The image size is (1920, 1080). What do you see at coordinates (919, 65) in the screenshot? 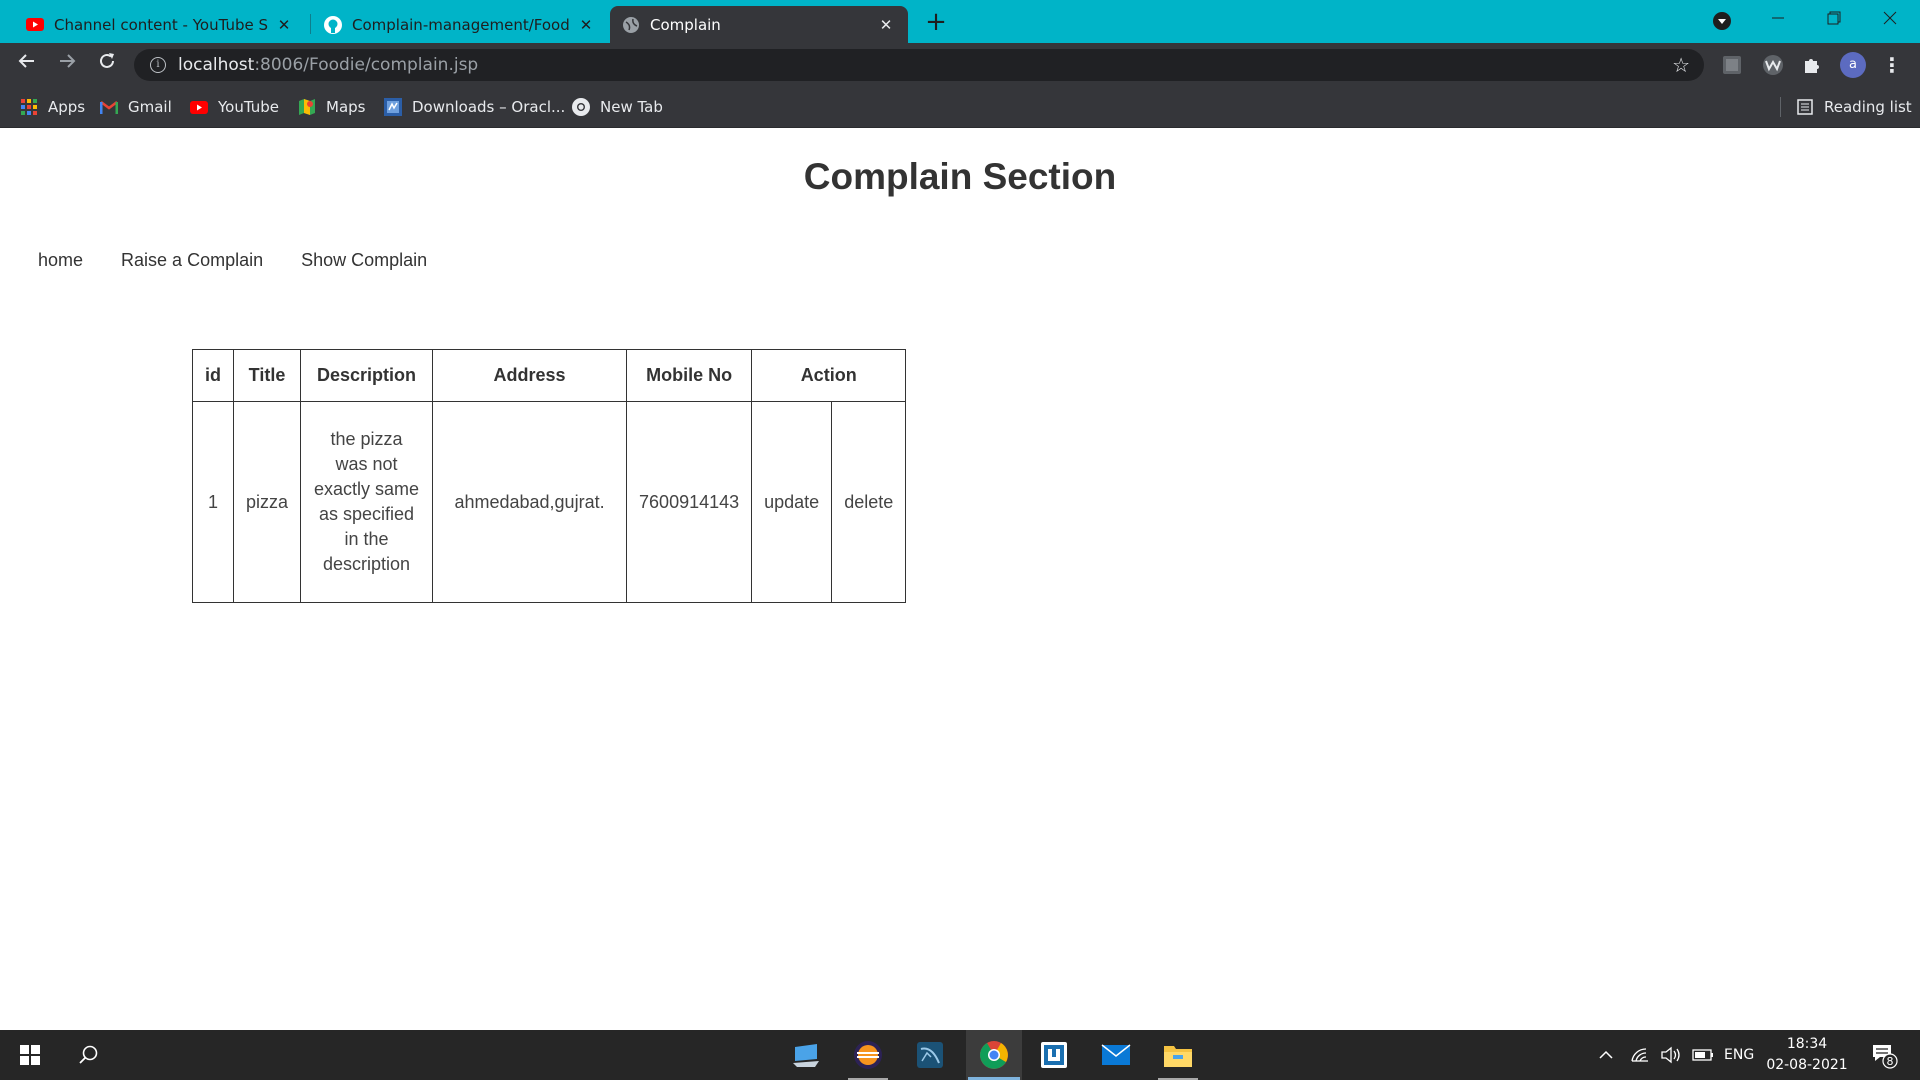
I see `address-bar: i localhost:8006/Foodie/complain.jsp ☆` at bounding box center [919, 65].